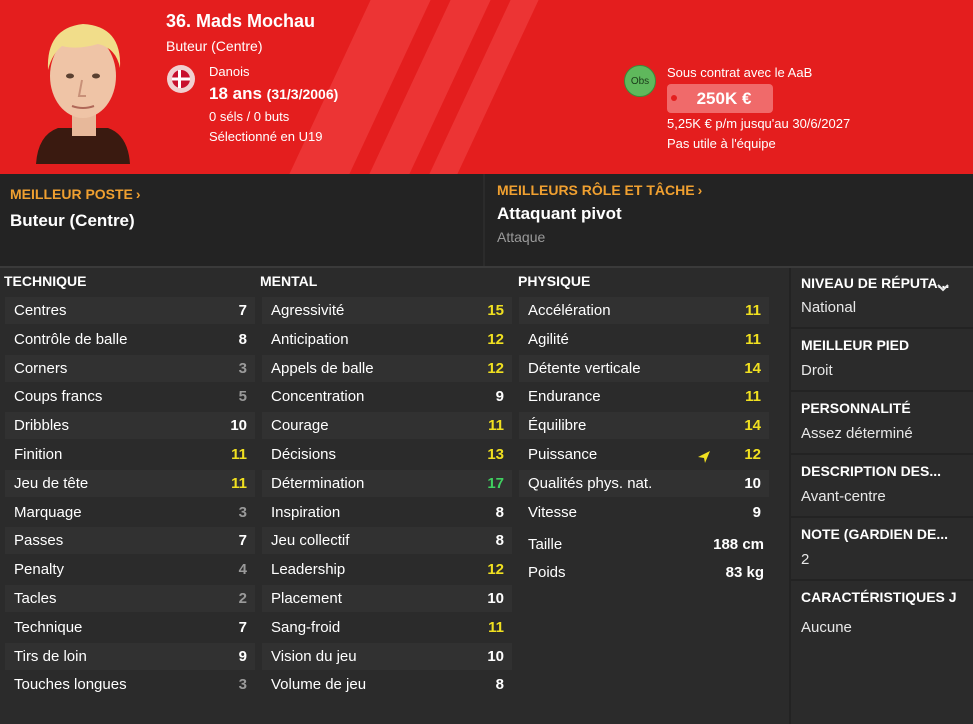  I want to click on mental-attribute-row: Courage 11, so click(387, 426).